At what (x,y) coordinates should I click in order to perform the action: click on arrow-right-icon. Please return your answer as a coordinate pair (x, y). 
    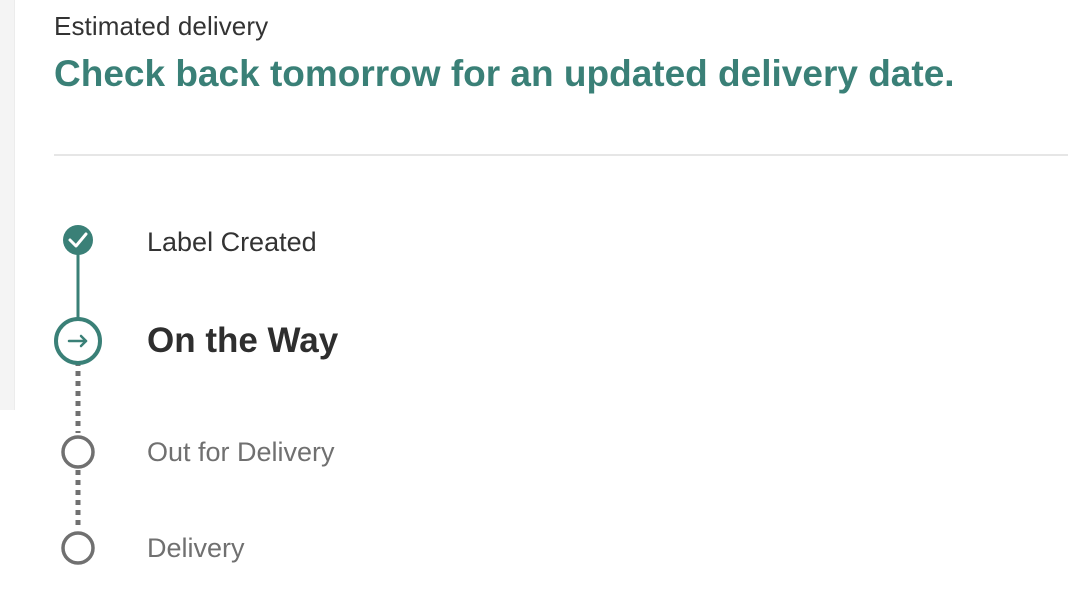
    Looking at the image, I should click on (78, 341).